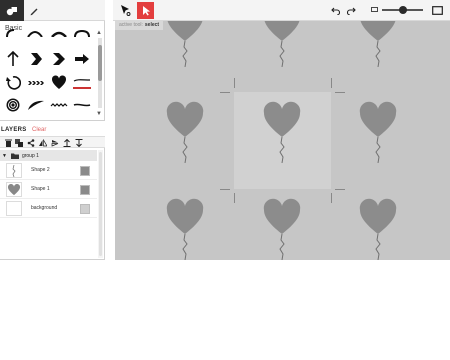 This screenshot has height=360, width=450. I want to click on folder-icon, so click(14, 156).